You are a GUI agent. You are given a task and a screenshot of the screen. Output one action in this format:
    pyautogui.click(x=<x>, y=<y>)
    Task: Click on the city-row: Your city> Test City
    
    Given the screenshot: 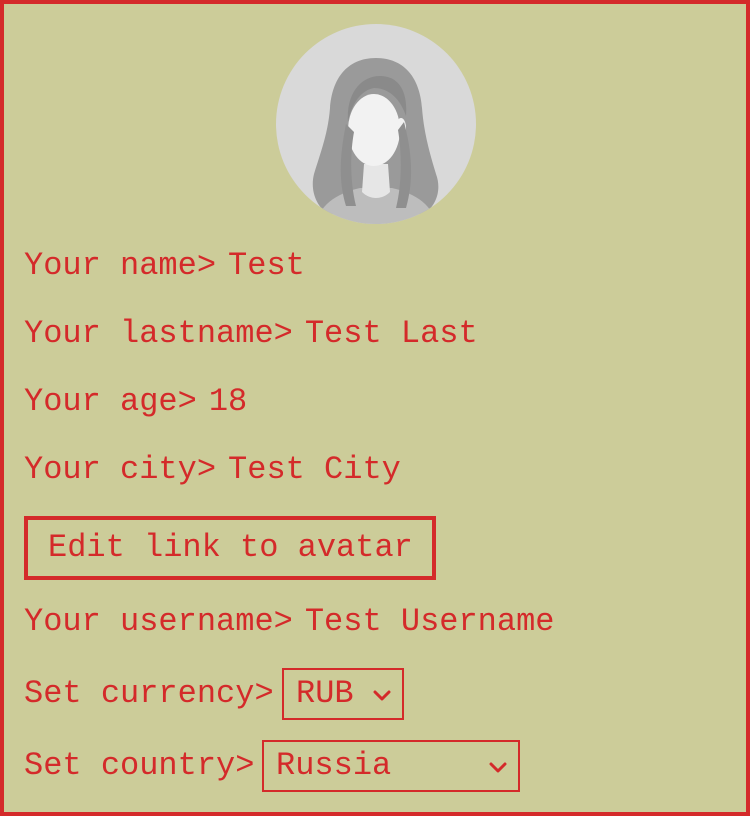 What is the action you would take?
    pyautogui.click(x=212, y=470)
    